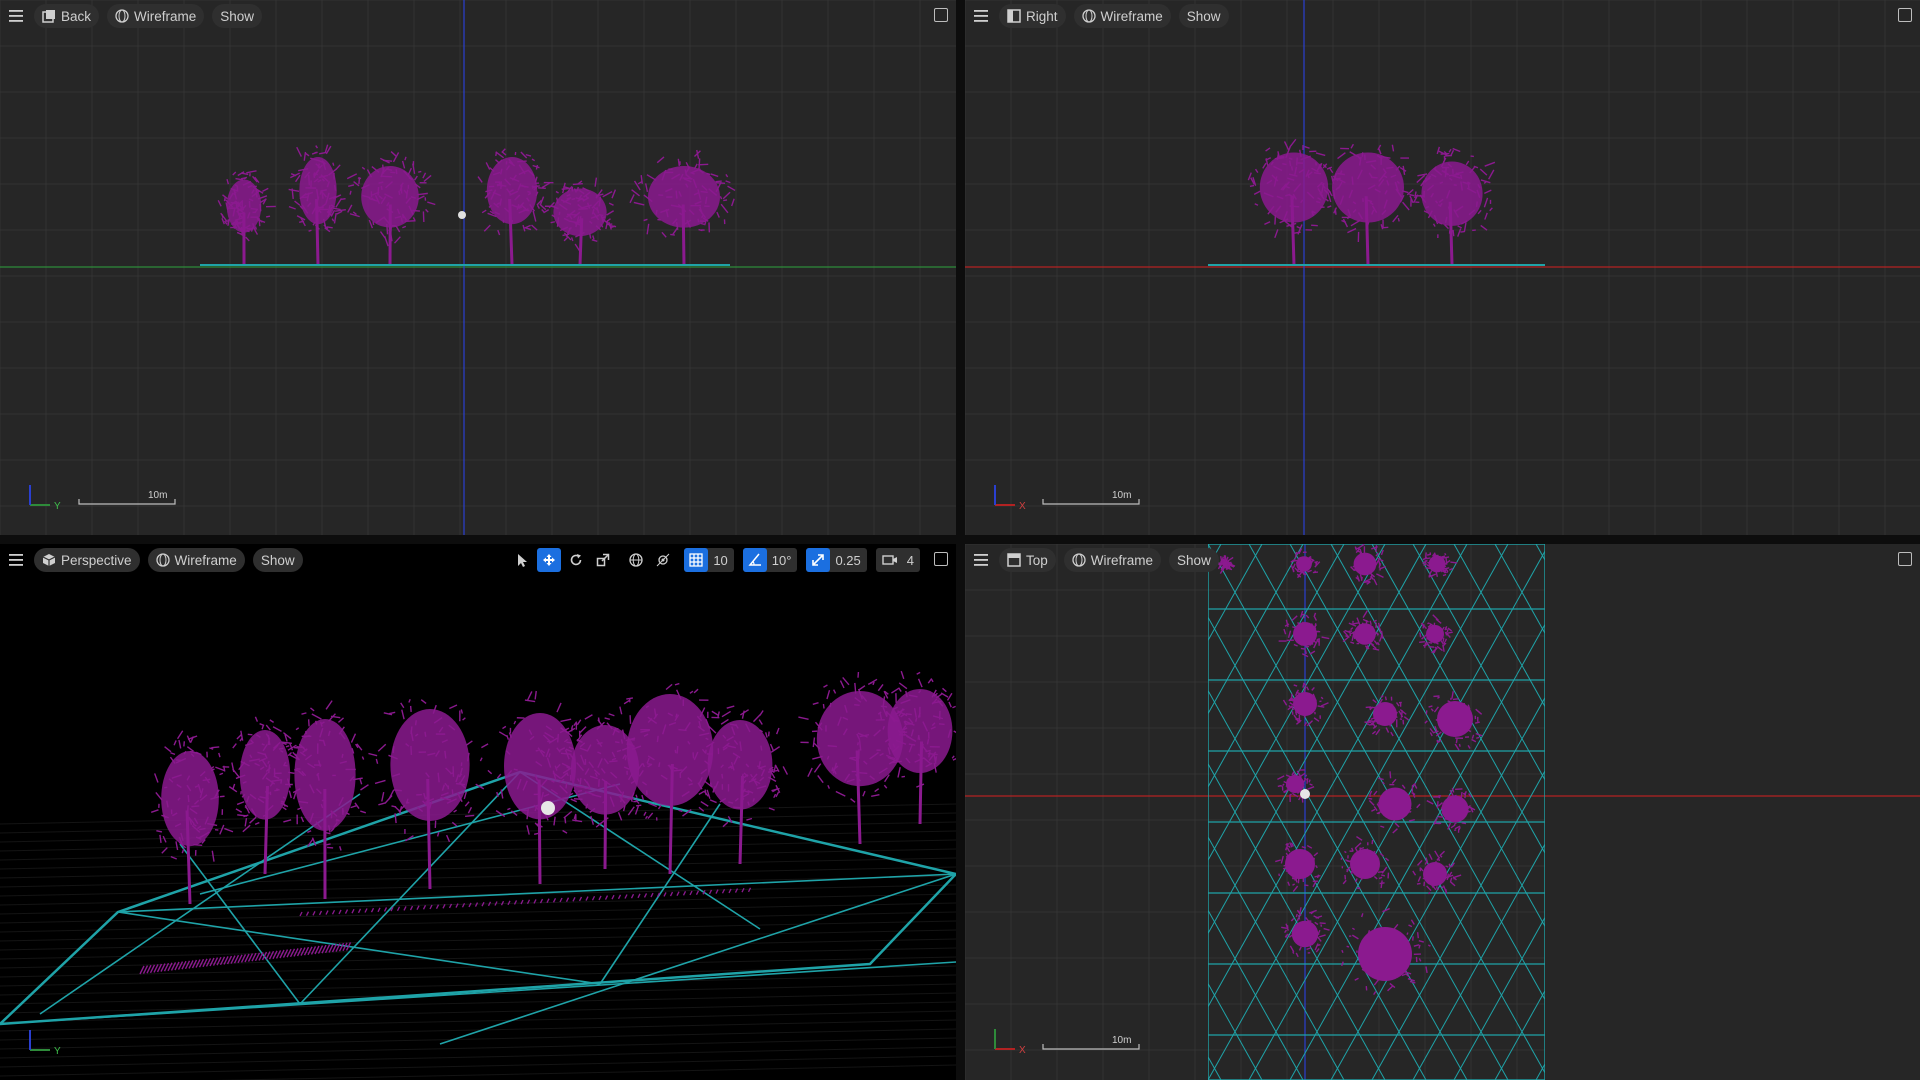 This screenshot has width=1920, height=1080. Describe the element at coordinates (603, 560) in the screenshot. I see `scale-icon` at that location.